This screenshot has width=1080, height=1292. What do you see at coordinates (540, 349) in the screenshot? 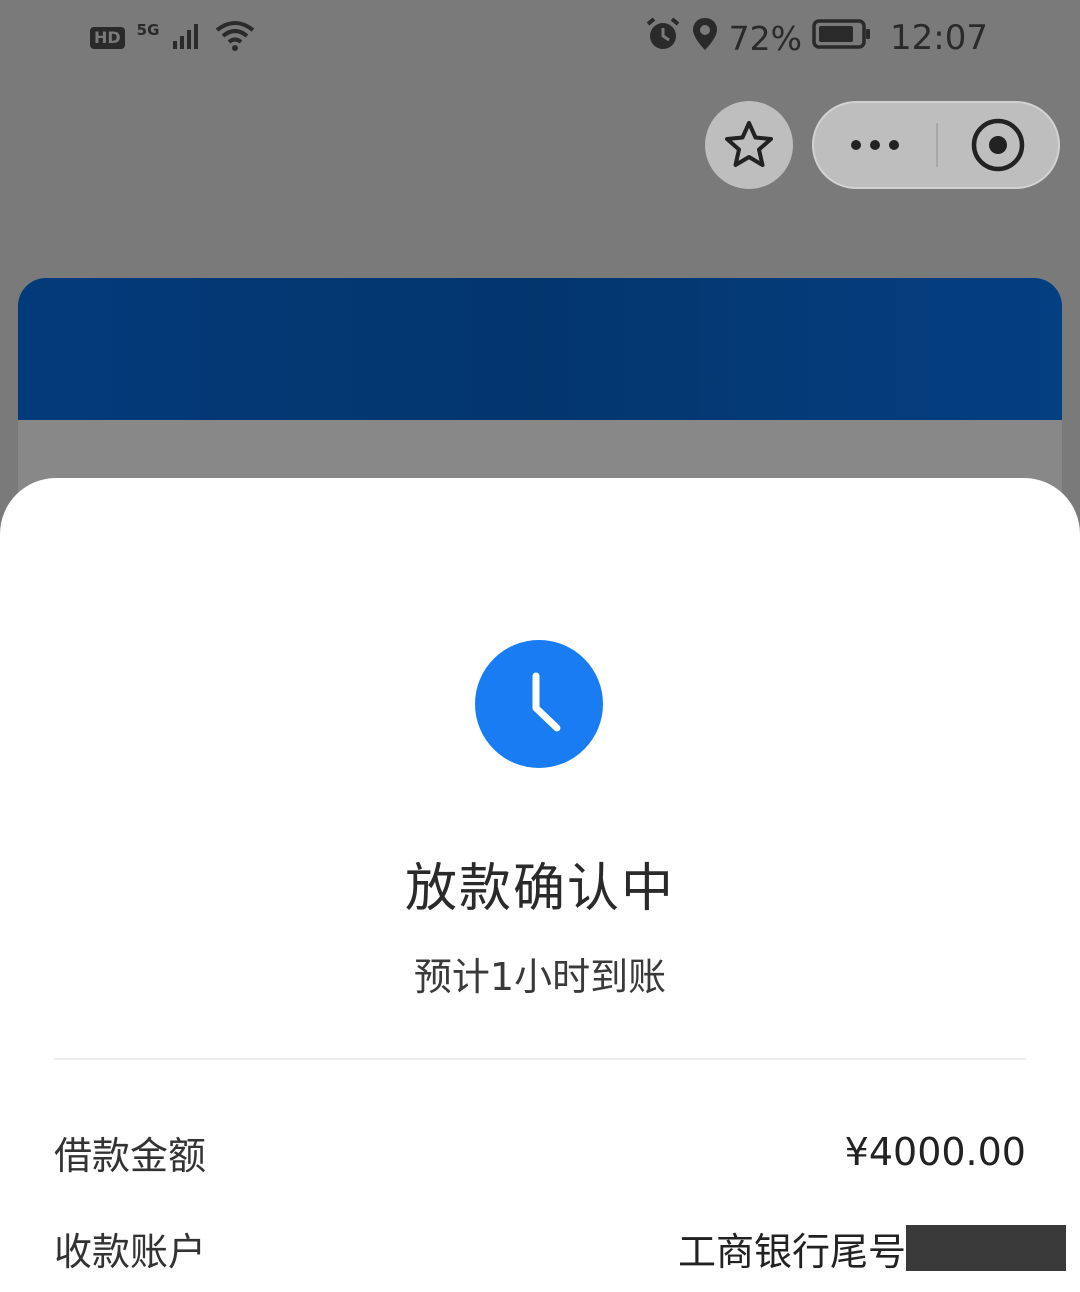
I see `blue-banner` at bounding box center [540, 349].